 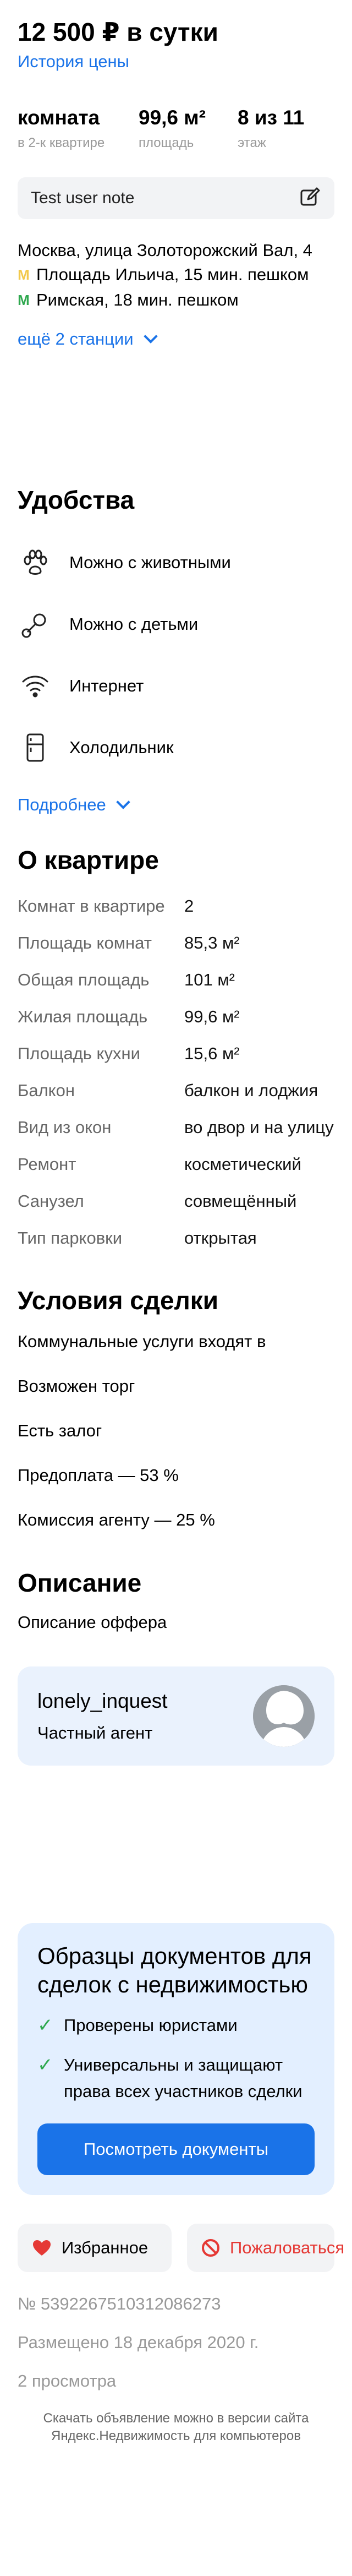 What do you see at coordinates (47, 1164) in the screenshot?
I see `row-key: Ремонт` at bounding box center [47, 1164].